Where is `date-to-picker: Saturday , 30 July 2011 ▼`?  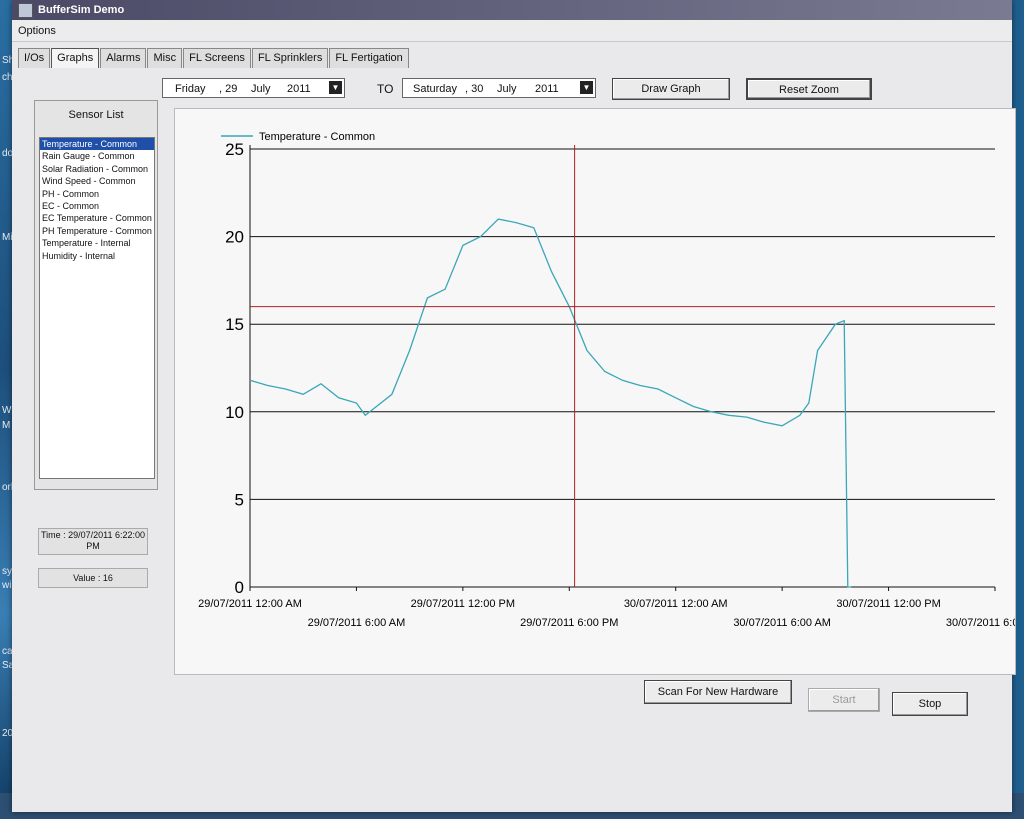
date-to-picker: Saturday , 30 July 2011 ▼ is located at coordinates (499, 88).